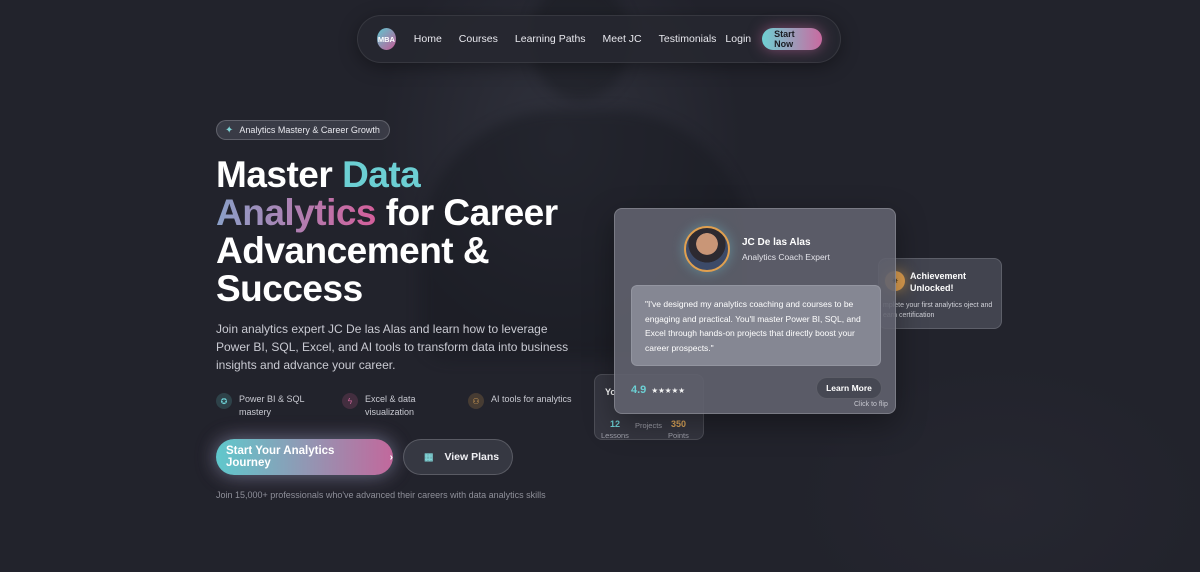 This screenshot has width=1200, height=572. What do you see at coordinates (648, 425) in the screenshot?
I see `stat-label: Projects` at bounding box center [648, 425].